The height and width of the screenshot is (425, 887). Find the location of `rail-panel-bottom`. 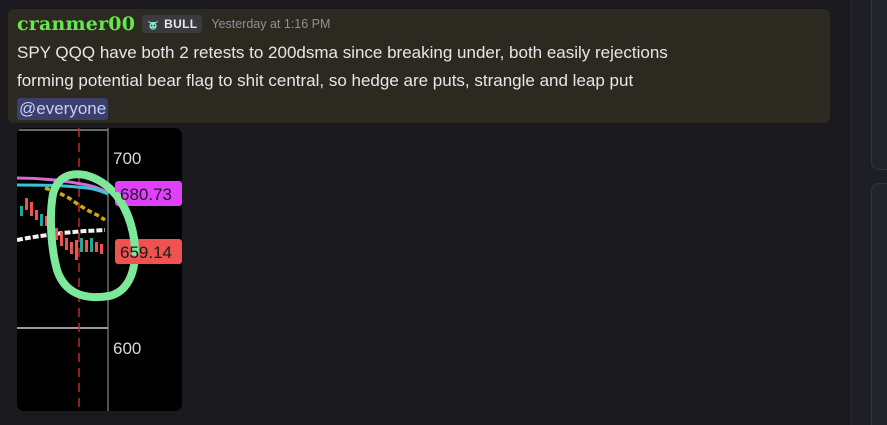

rail-panel-bottom is located at coordinates (879, 304).